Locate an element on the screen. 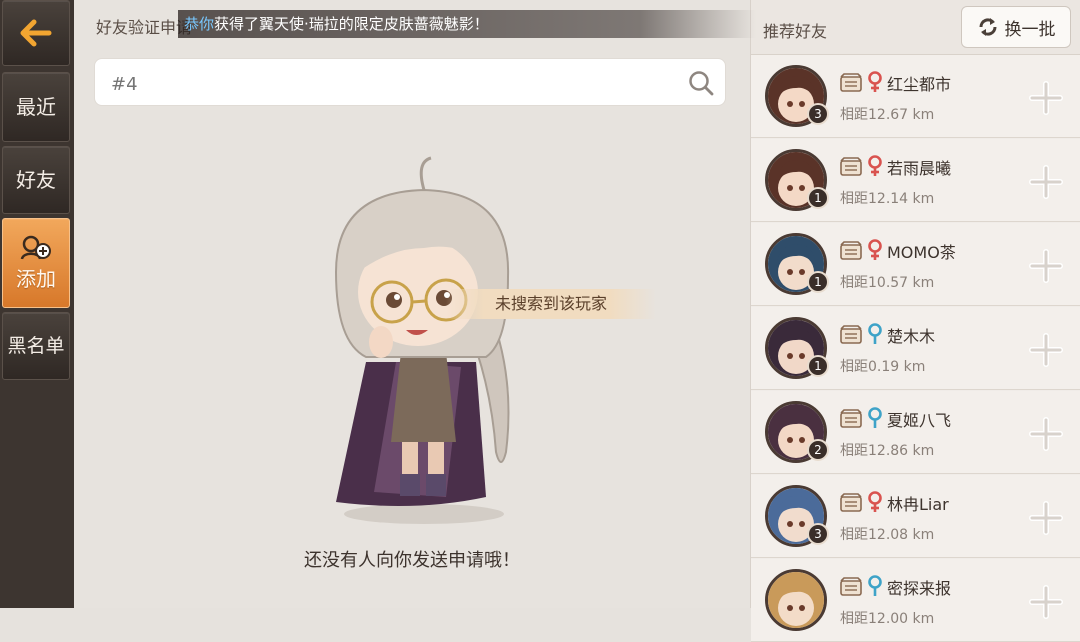 This screenshot has width=1080, height=642. back-button is located at coordinates (36, 33).